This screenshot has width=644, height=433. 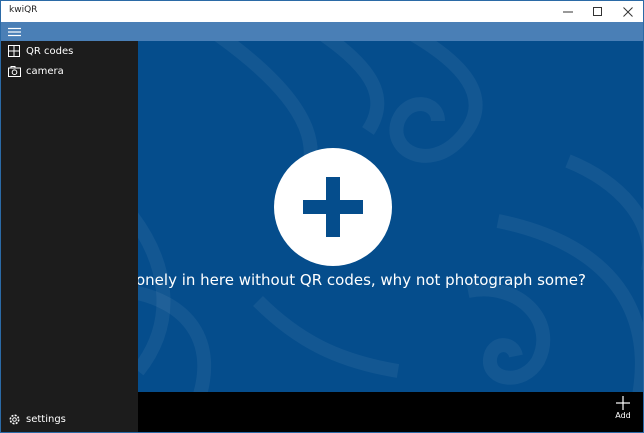 I want to click on app-header, so click(x=322, y=31).